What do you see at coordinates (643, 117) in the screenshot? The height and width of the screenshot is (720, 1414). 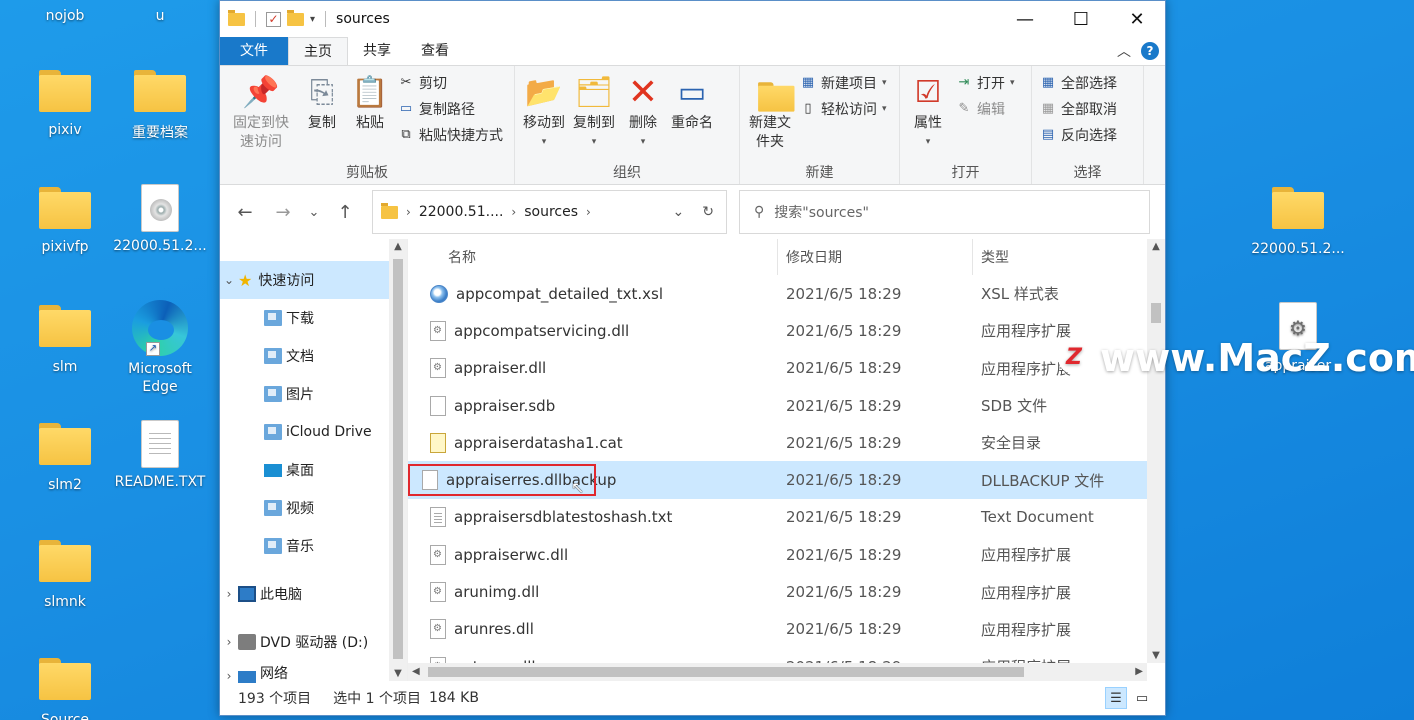 I see `delete-button: ✕ 删除 ▾` at bounding box center [643, 117].